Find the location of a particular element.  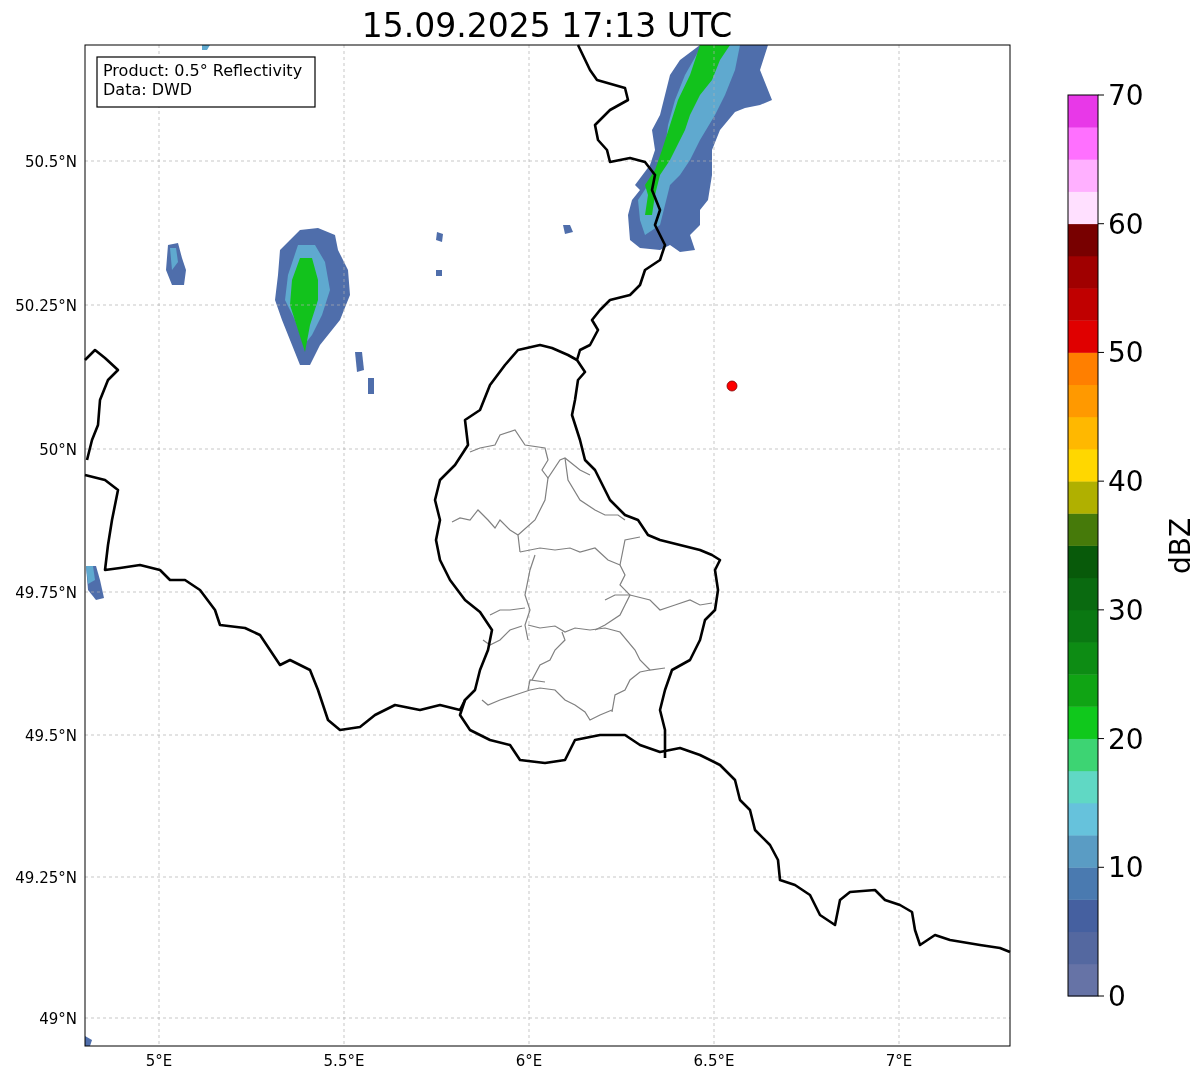

info-box: Product: 0.5° Reflectivity Data: DWD is located at coordinates (206, 82).